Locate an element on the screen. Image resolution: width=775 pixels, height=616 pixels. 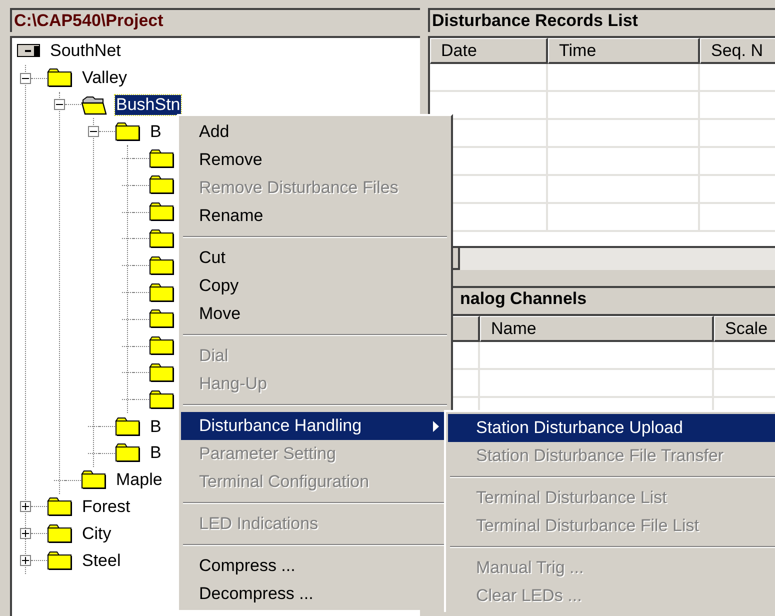
column-header: Time is located at coordinates (624, 51).